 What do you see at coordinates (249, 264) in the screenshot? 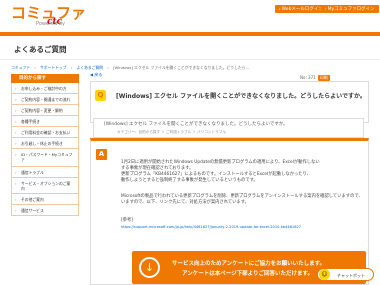
I see `survey-banner-line1: サービス向上のためアンケートにご協力をお願いいたします。` at bounding box center [249, 264].